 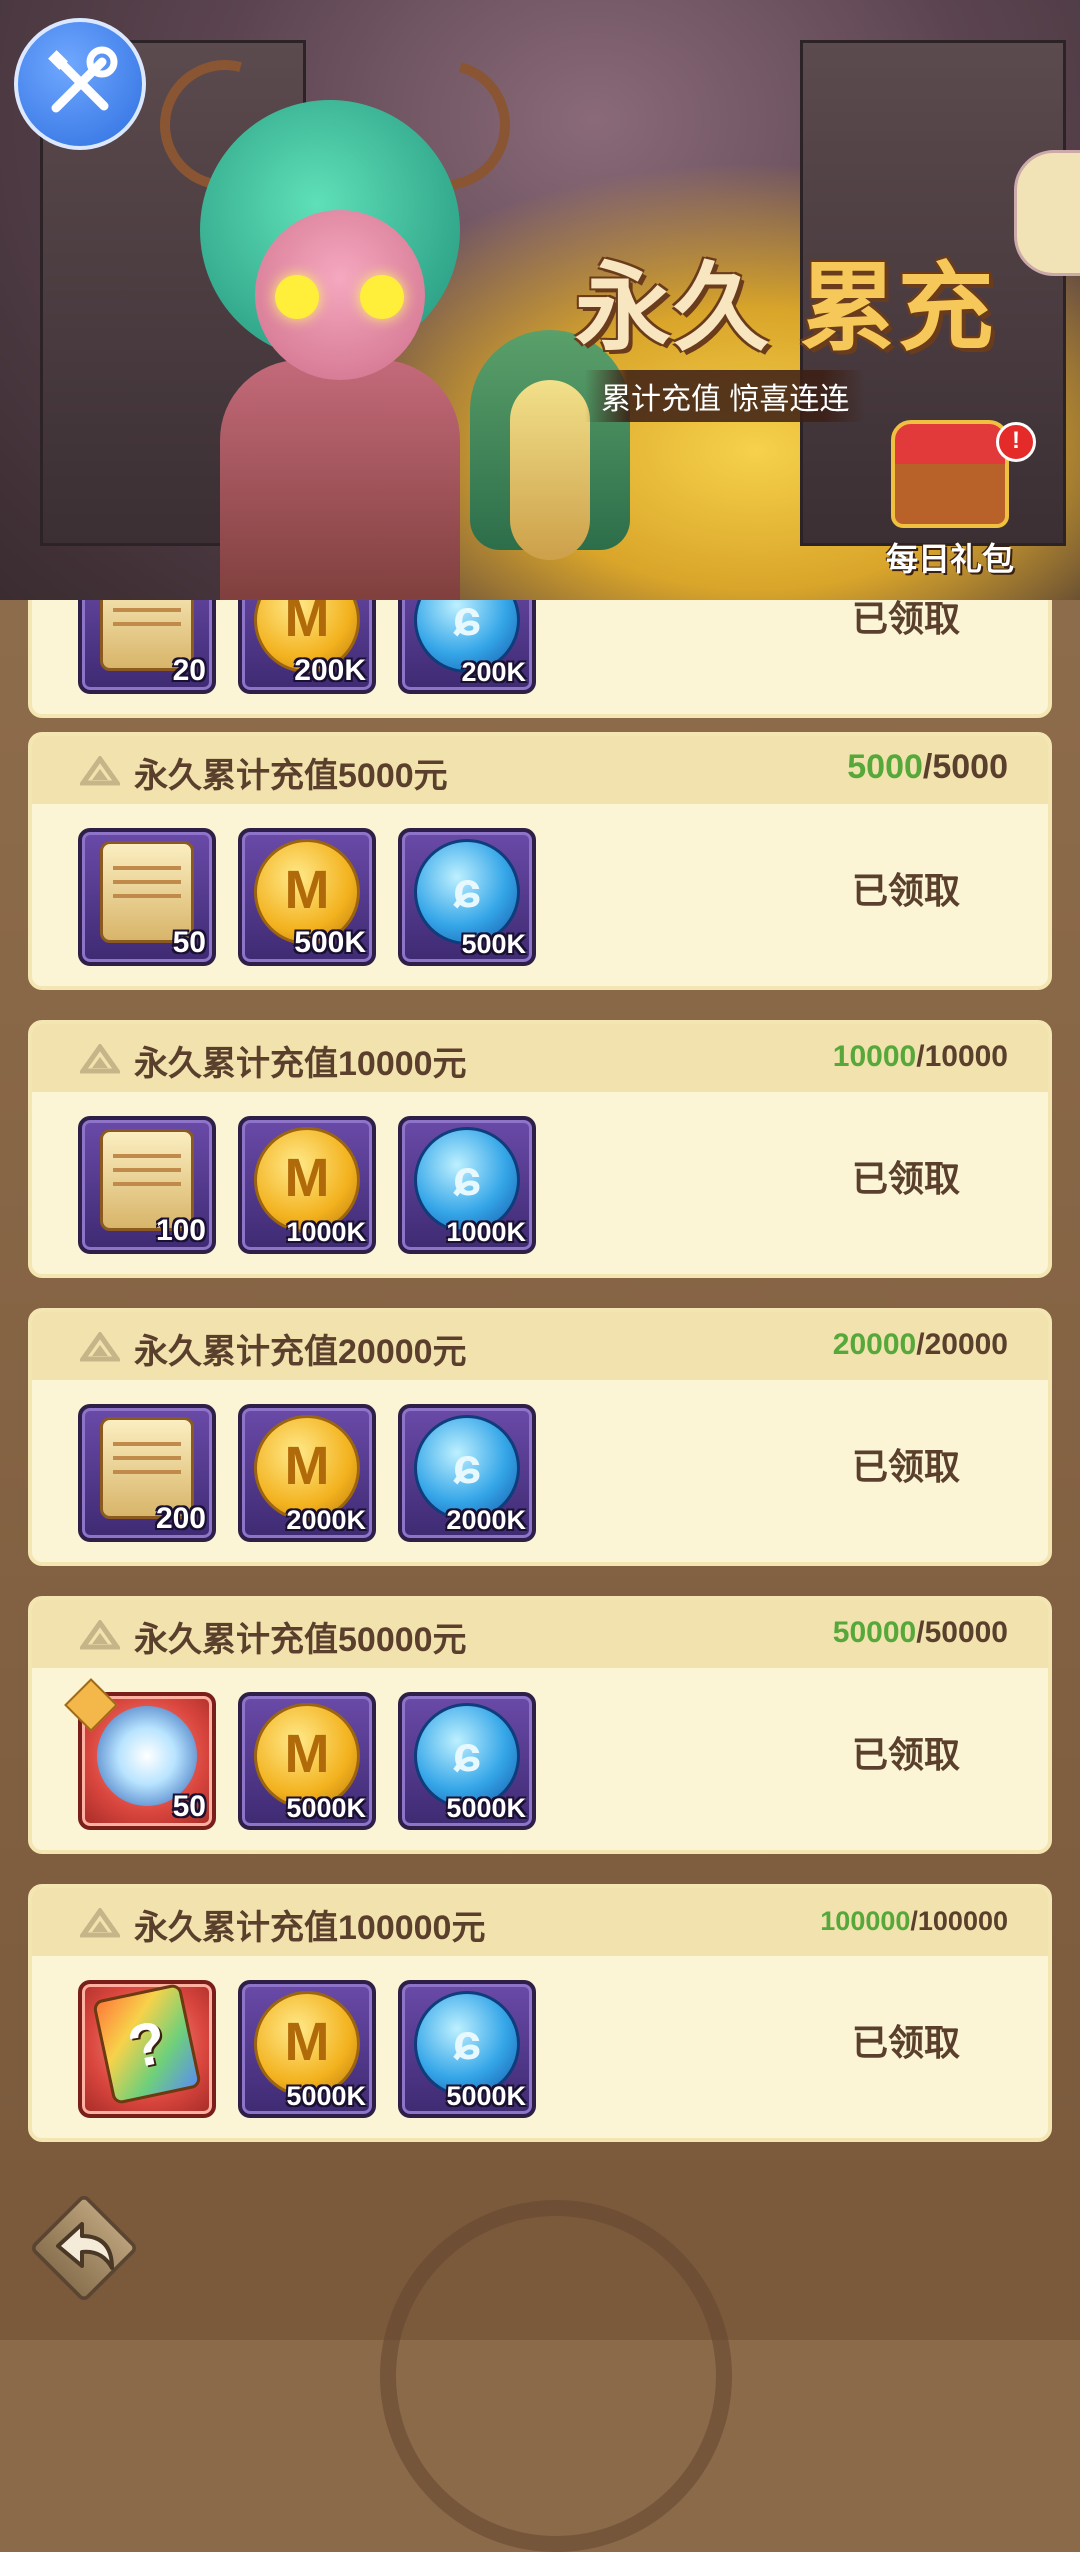 What do you see at coordinates (920, 1344) in the screenshot?
I see `tier-progress: 20000/20000` at bounding box center [920, 1344].